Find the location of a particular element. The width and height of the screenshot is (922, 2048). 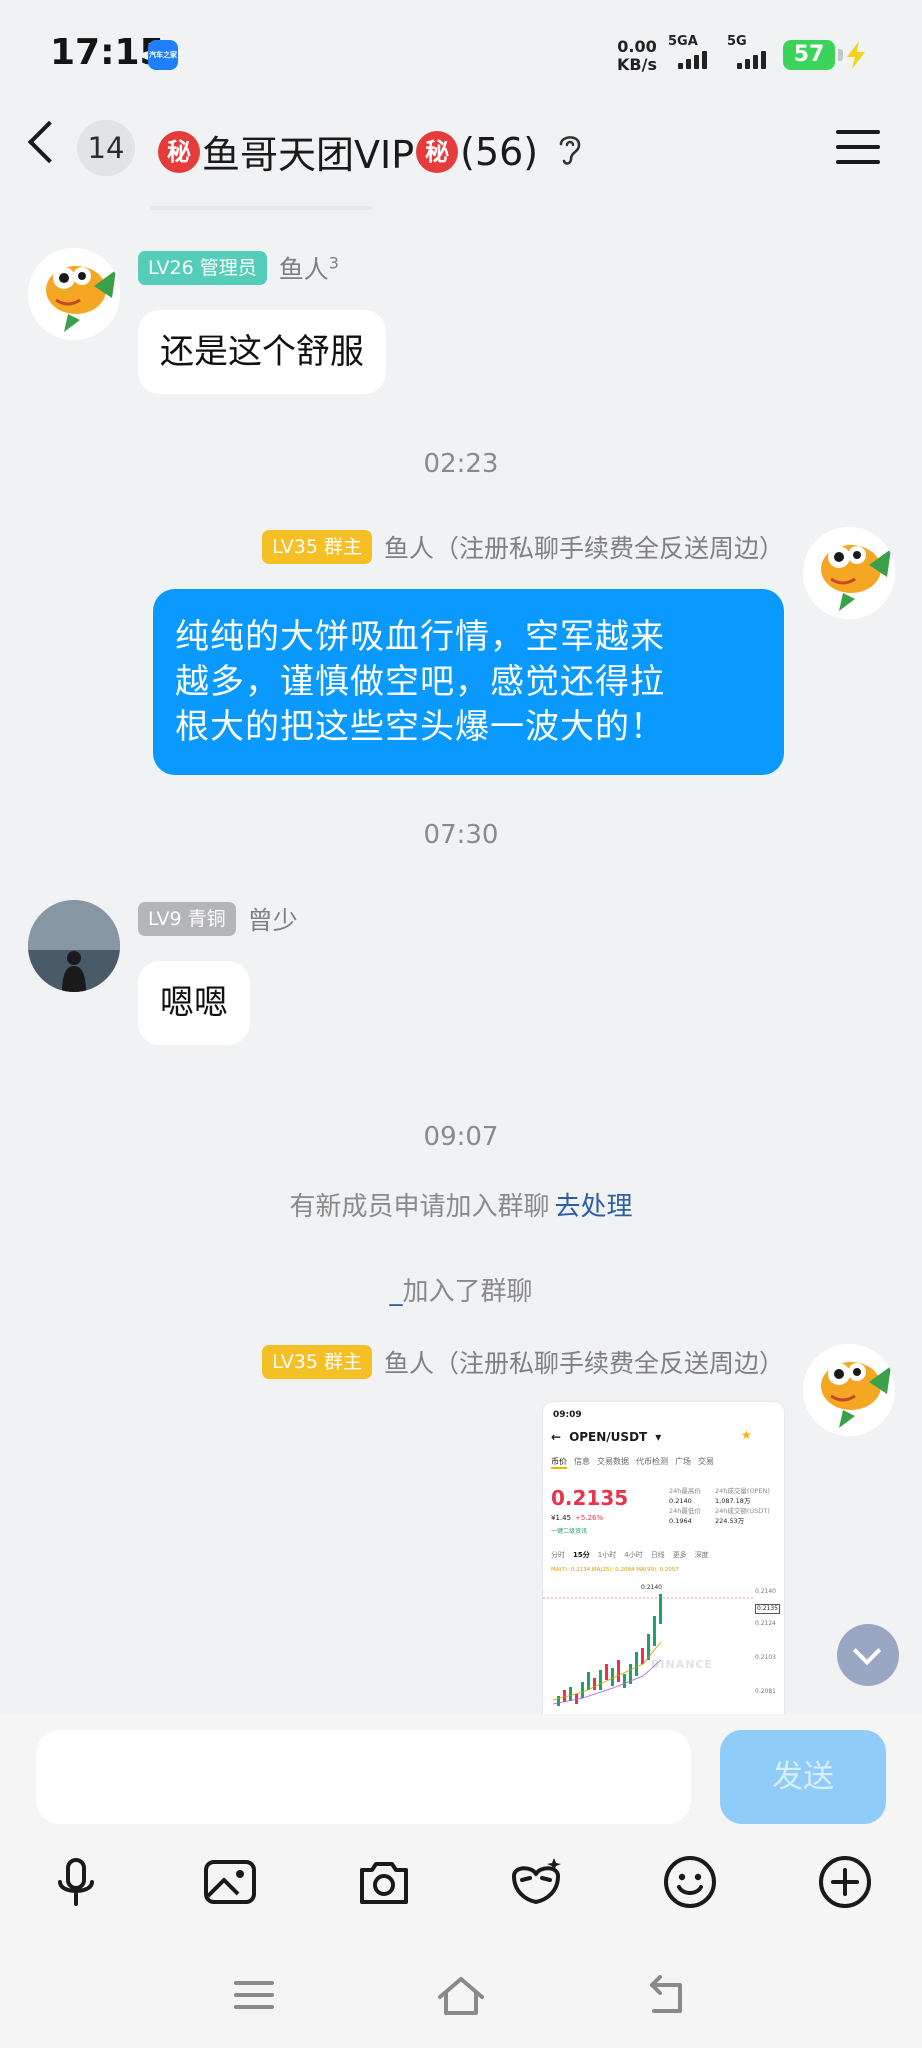

sender-name: 鱼人3 is located at coordinates (309, 268).